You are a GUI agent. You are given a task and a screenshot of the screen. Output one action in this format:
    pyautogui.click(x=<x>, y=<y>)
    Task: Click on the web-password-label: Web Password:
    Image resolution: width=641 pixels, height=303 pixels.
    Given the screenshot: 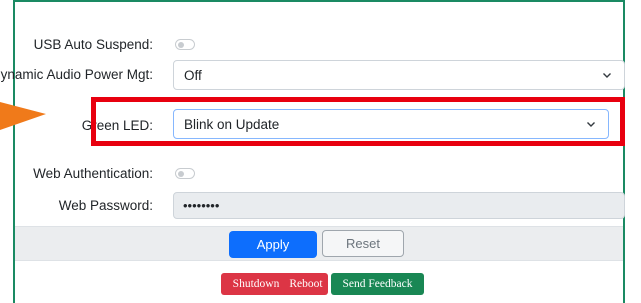 What is the action you would take?
    pyautogui.click(x=105, y=205)
    